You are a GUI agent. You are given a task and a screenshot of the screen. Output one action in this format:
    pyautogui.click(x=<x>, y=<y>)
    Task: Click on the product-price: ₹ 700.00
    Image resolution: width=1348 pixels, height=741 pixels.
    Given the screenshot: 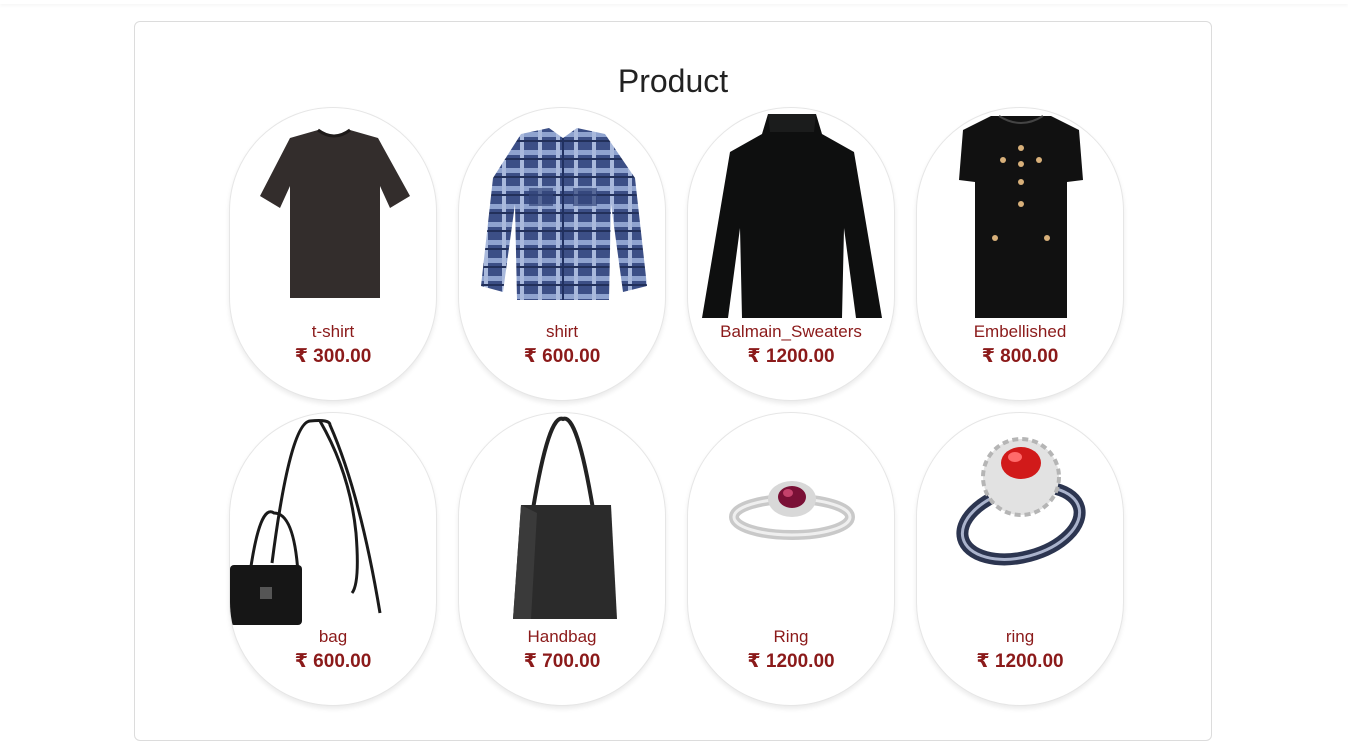 What is the action you would take?
    pyautogui.click(x=562, y=661)
    